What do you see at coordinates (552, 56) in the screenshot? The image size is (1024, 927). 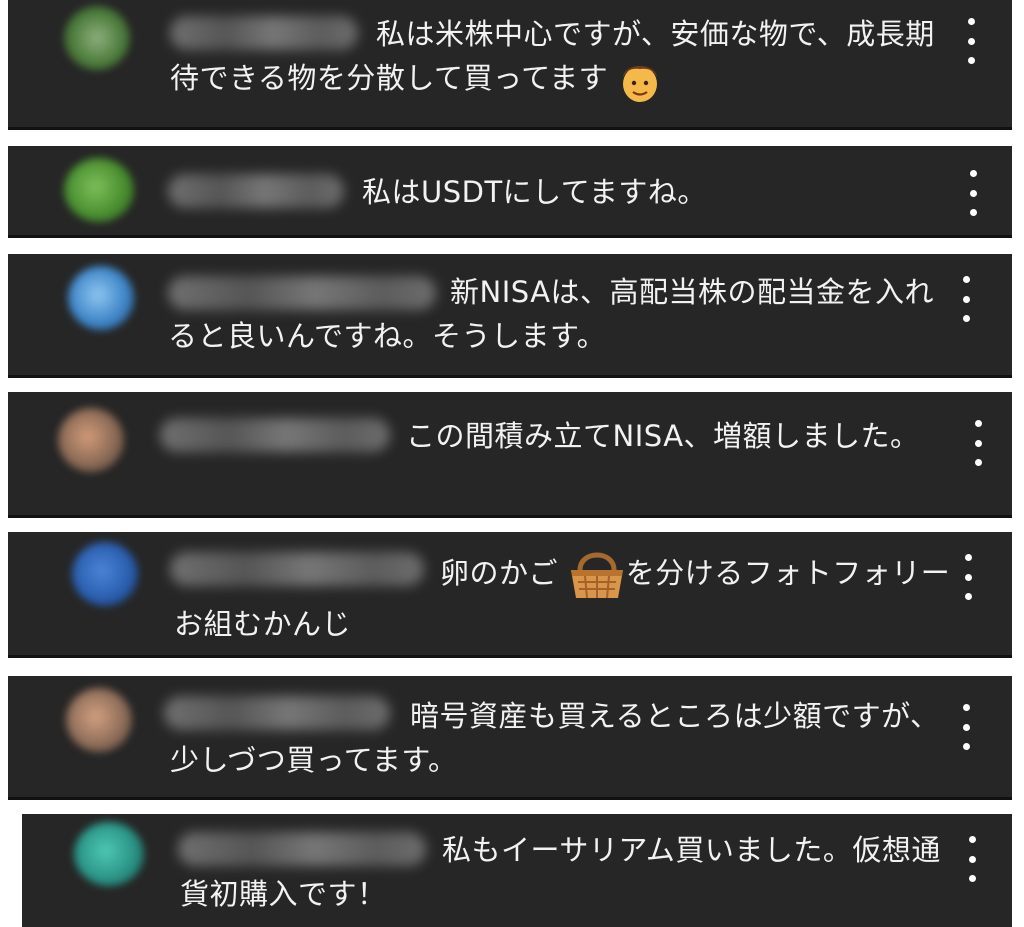 I see `comment-text-content: 私は米株中心ですが、安価な物で、成長期待できる物を分散して買ってます` at bounding box center [552, 56].